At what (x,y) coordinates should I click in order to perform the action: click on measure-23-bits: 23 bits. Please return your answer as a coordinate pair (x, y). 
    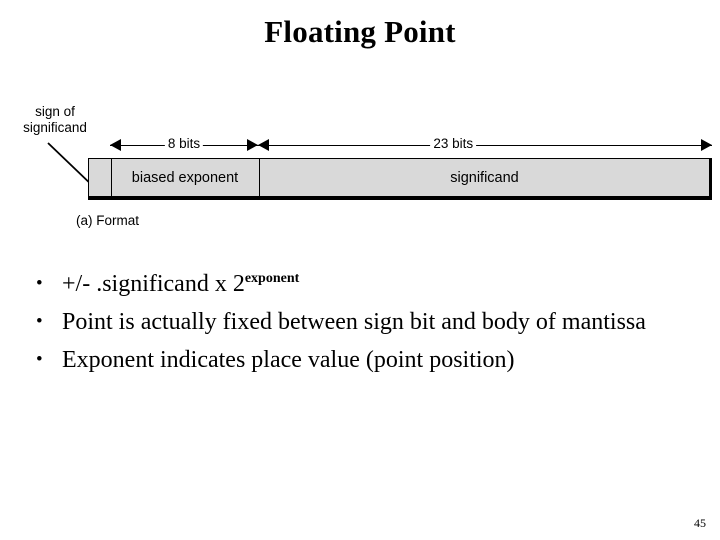
    Looking at the image, I should click on (485, 144).